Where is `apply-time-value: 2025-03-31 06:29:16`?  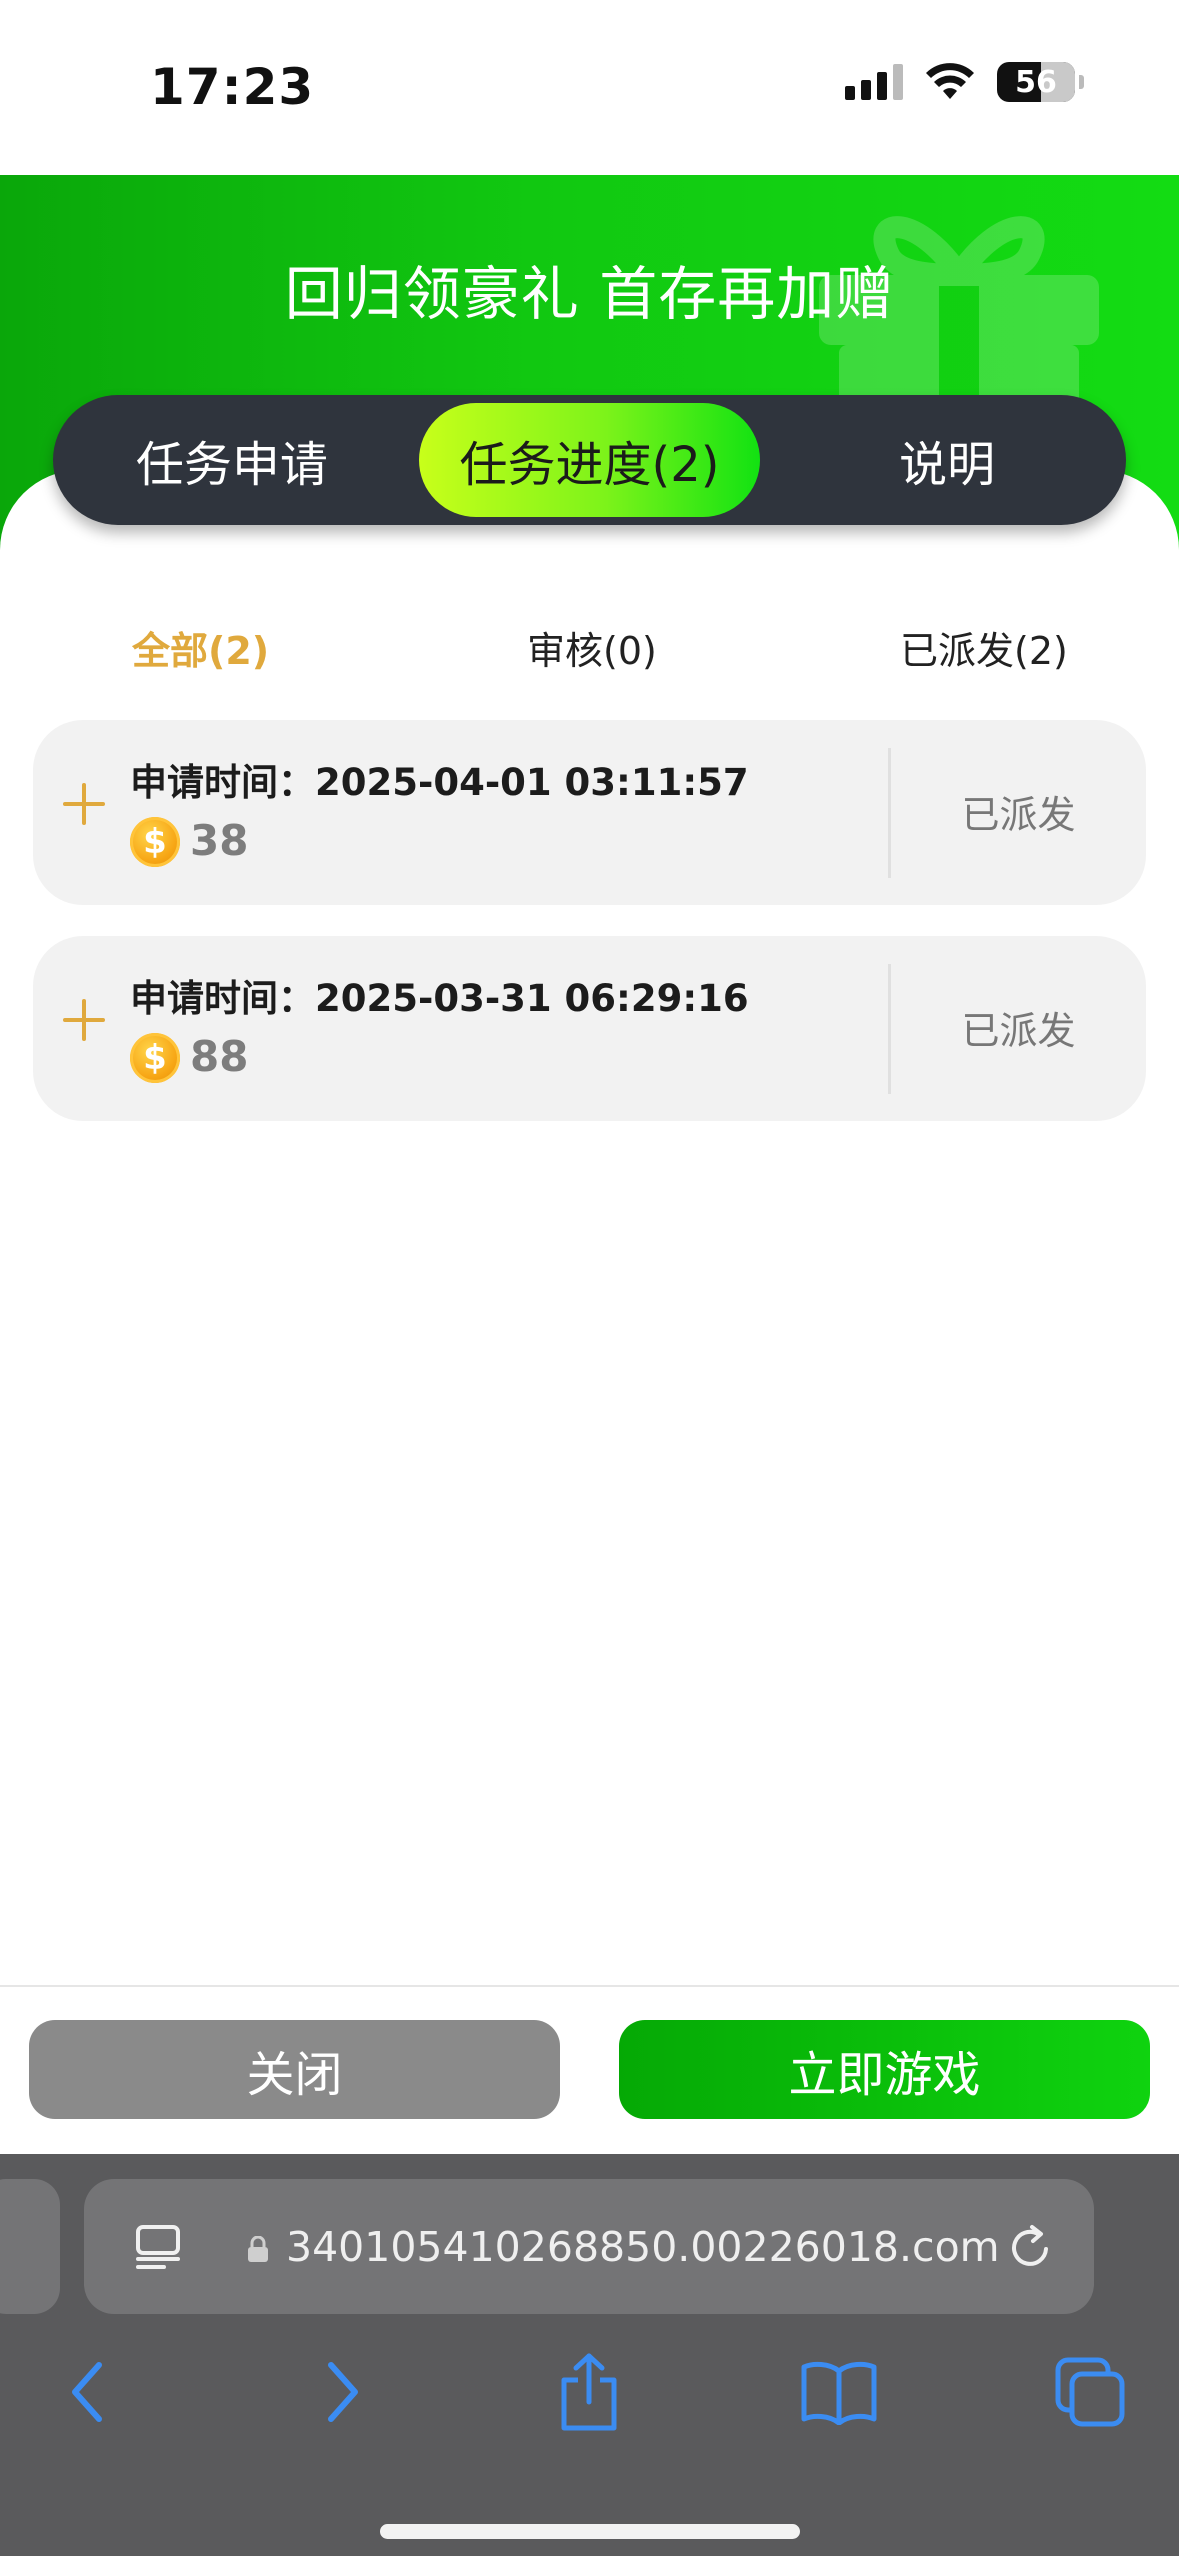 apply-time-value: 2025-03-31 06:29:16 is located at coordinates (532, 998).